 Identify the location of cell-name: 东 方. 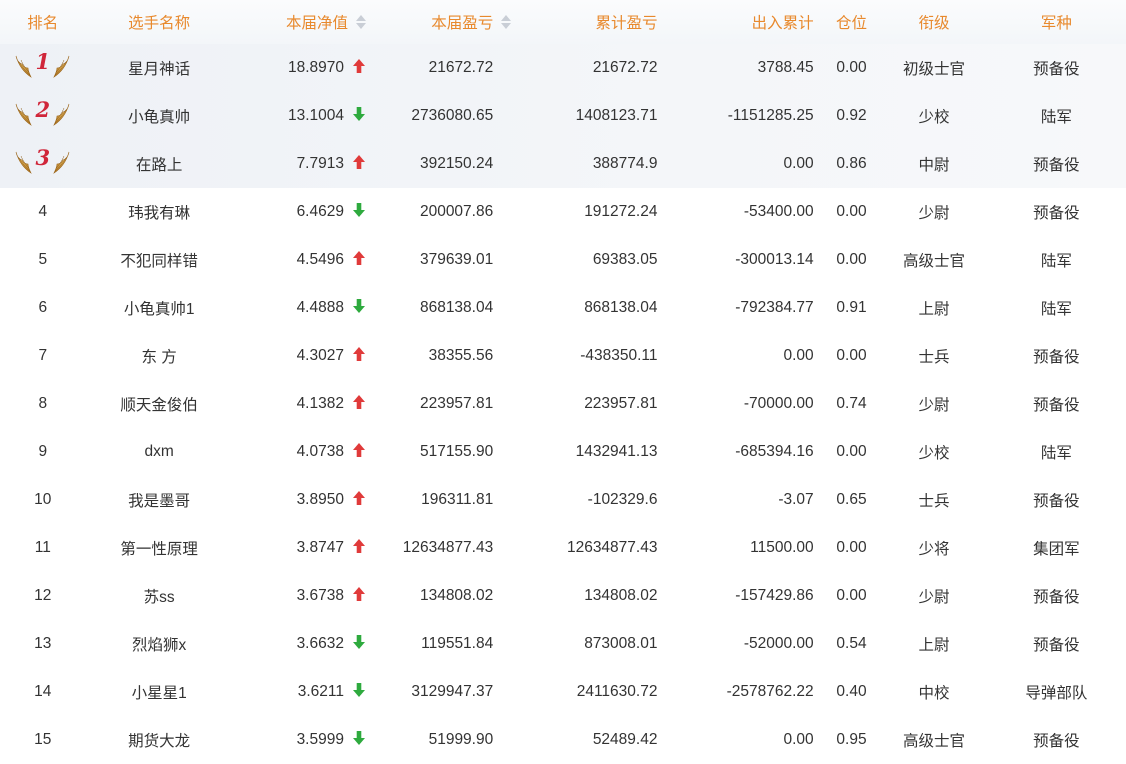
(159, 356).